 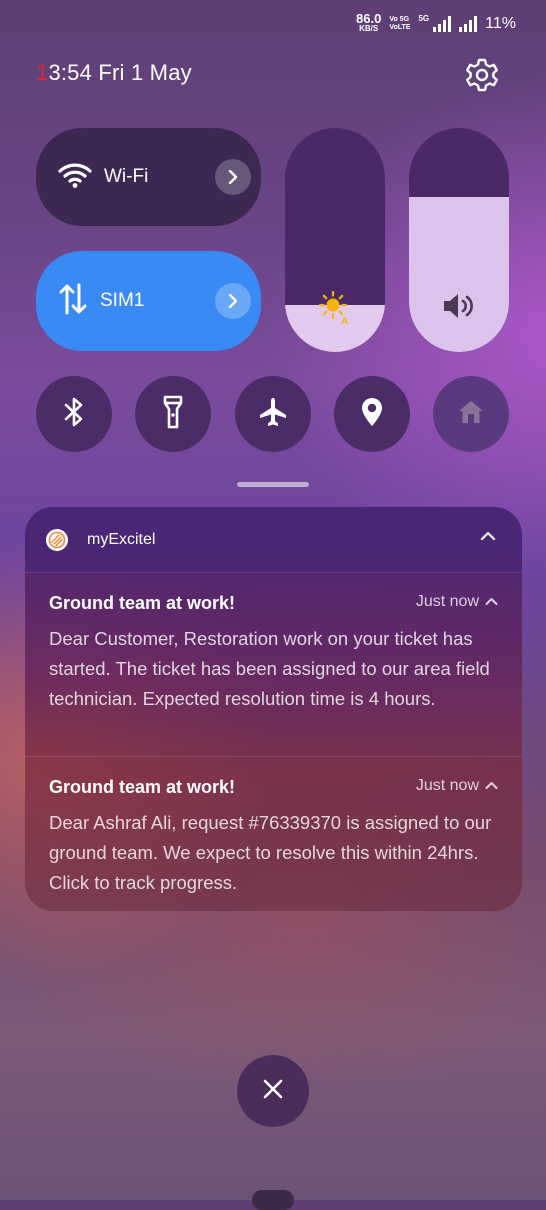 I want to click on network-type: 5G, so click(x=424, y=18).